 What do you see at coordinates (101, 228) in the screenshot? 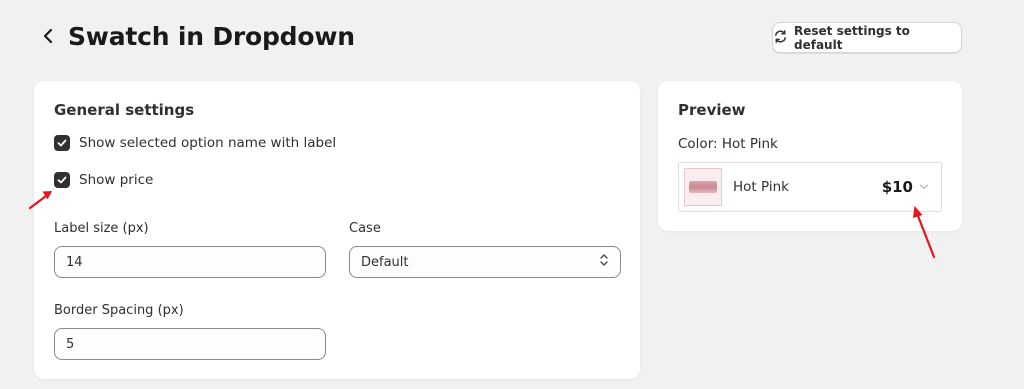
I see `label-size-label: Label size (px)` at bounding box center [101, 228].